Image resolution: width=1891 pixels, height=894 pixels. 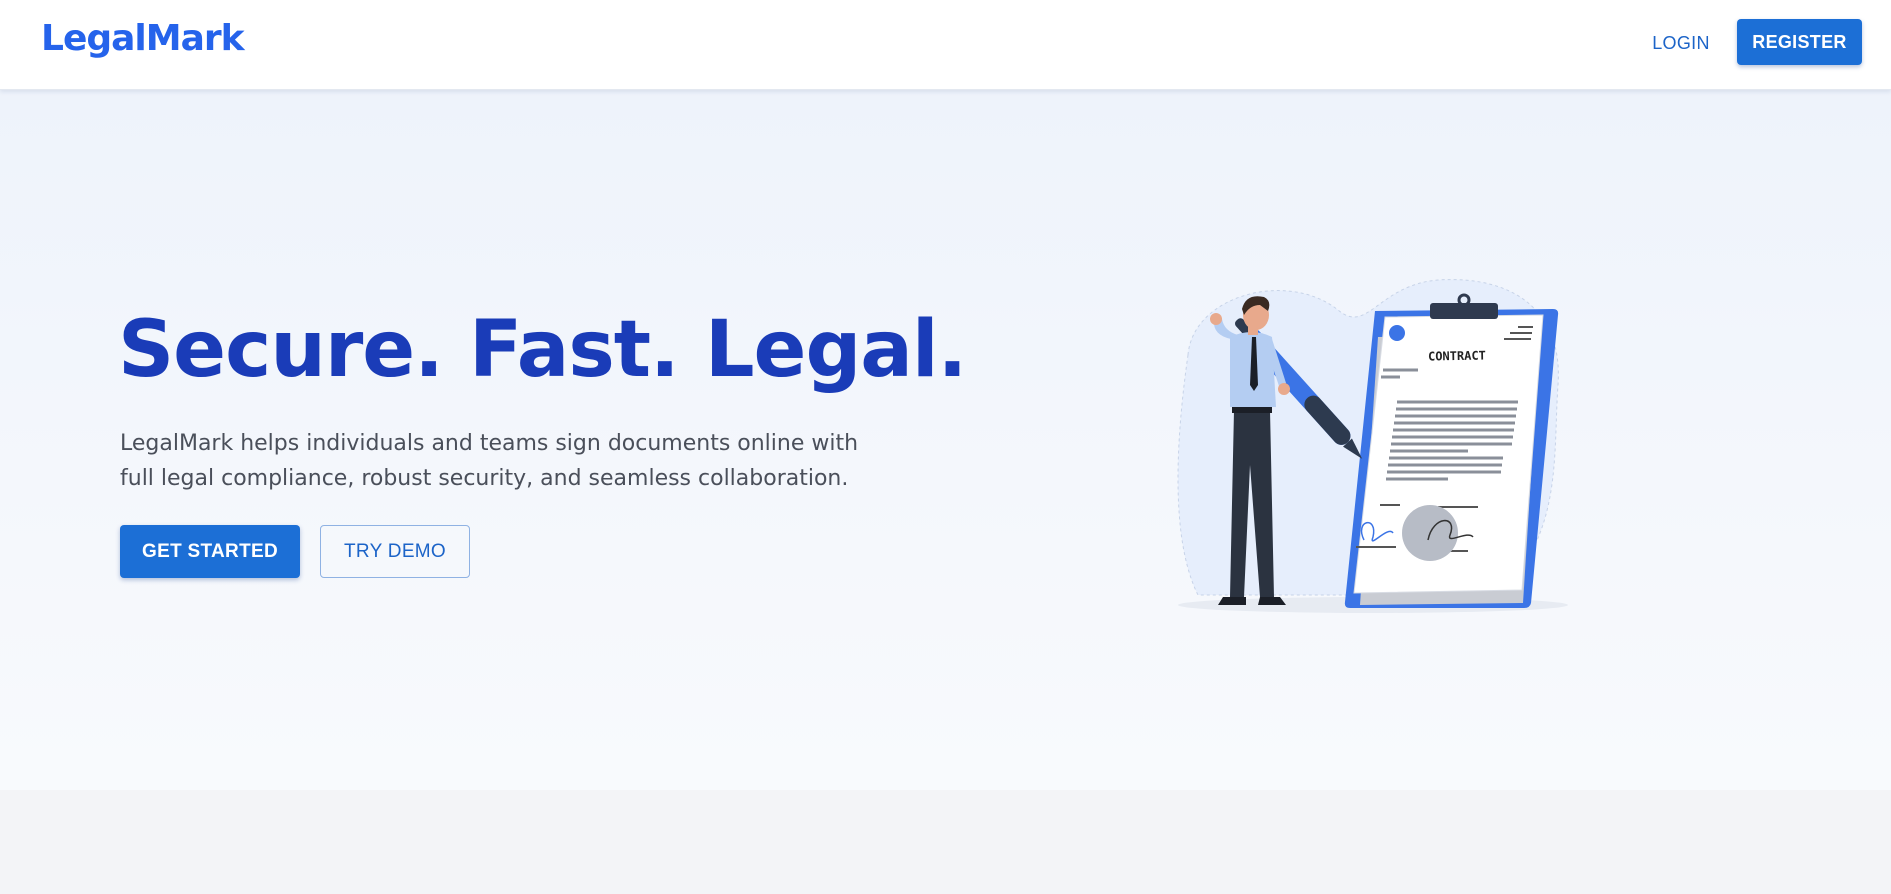 I want to click on next-section-band, so click(x=945, y=842).